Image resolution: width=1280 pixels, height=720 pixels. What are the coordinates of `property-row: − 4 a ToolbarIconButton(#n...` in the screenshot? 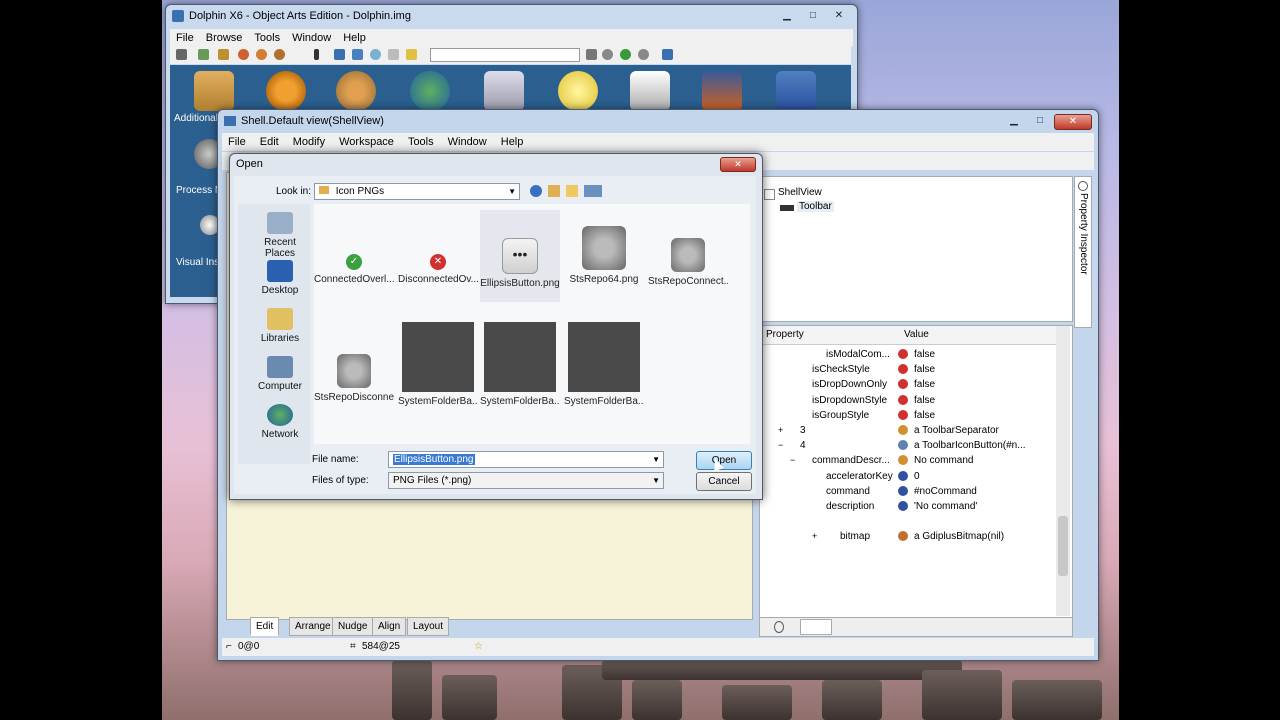 It's located at (905, 445).